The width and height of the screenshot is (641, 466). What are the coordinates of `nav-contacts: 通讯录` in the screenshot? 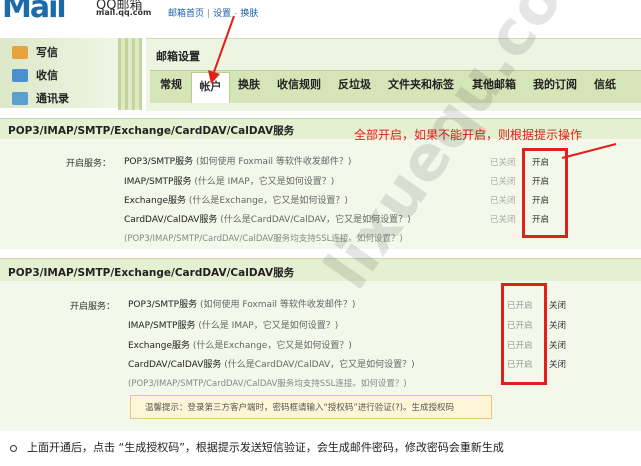 It's located at (40, 98).